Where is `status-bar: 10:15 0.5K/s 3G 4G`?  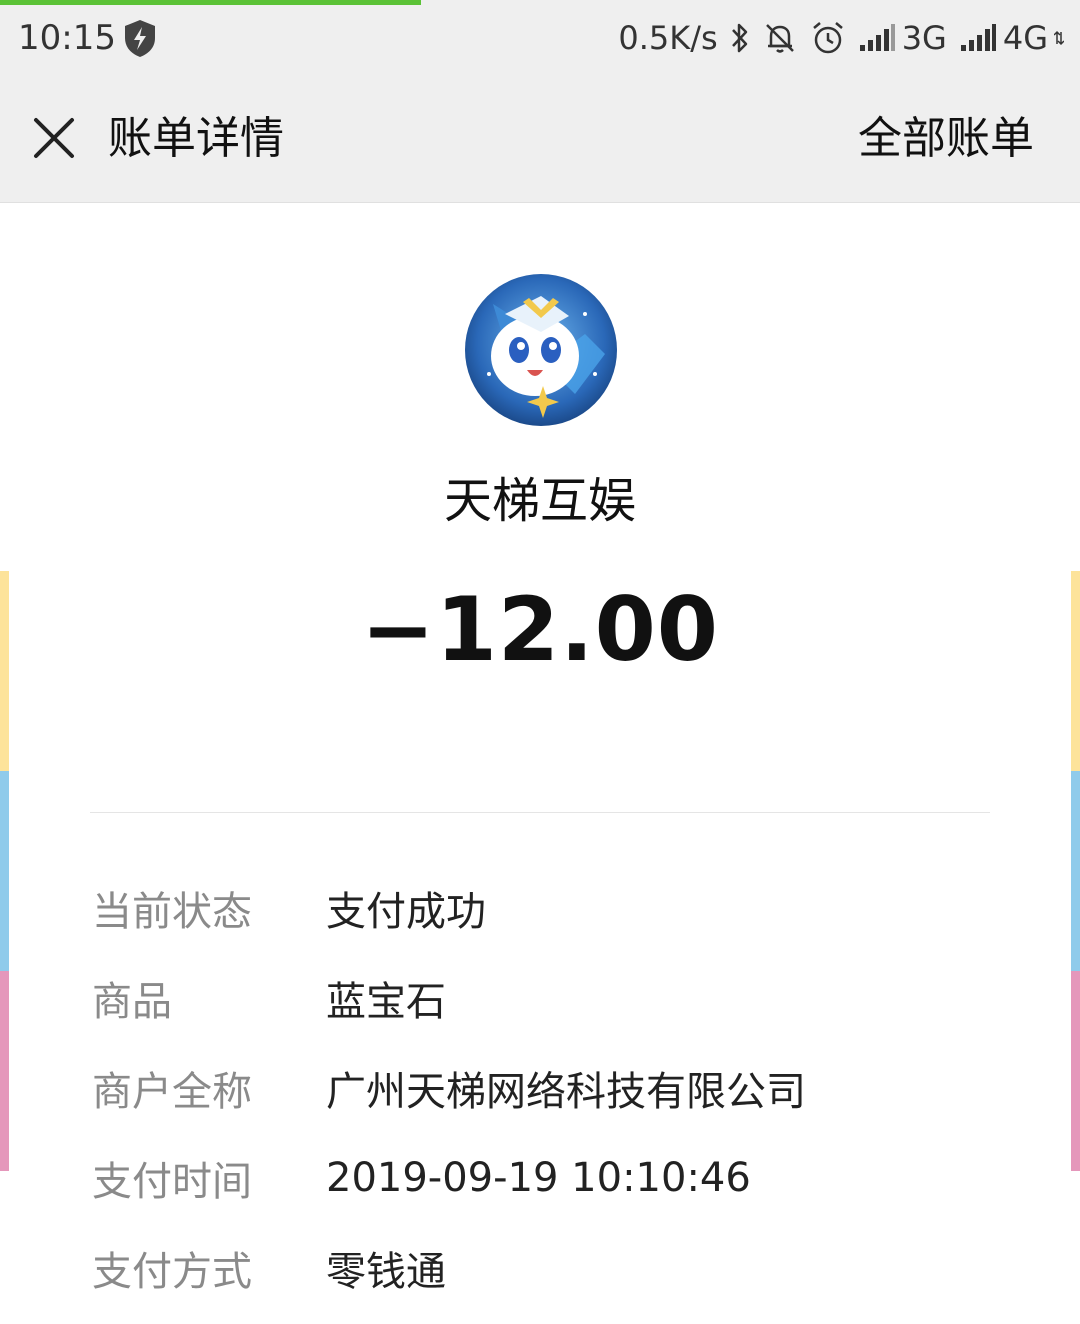 status-bar: 10:15 0.5K/s 3G 4G is located at coordinates (540, 38).